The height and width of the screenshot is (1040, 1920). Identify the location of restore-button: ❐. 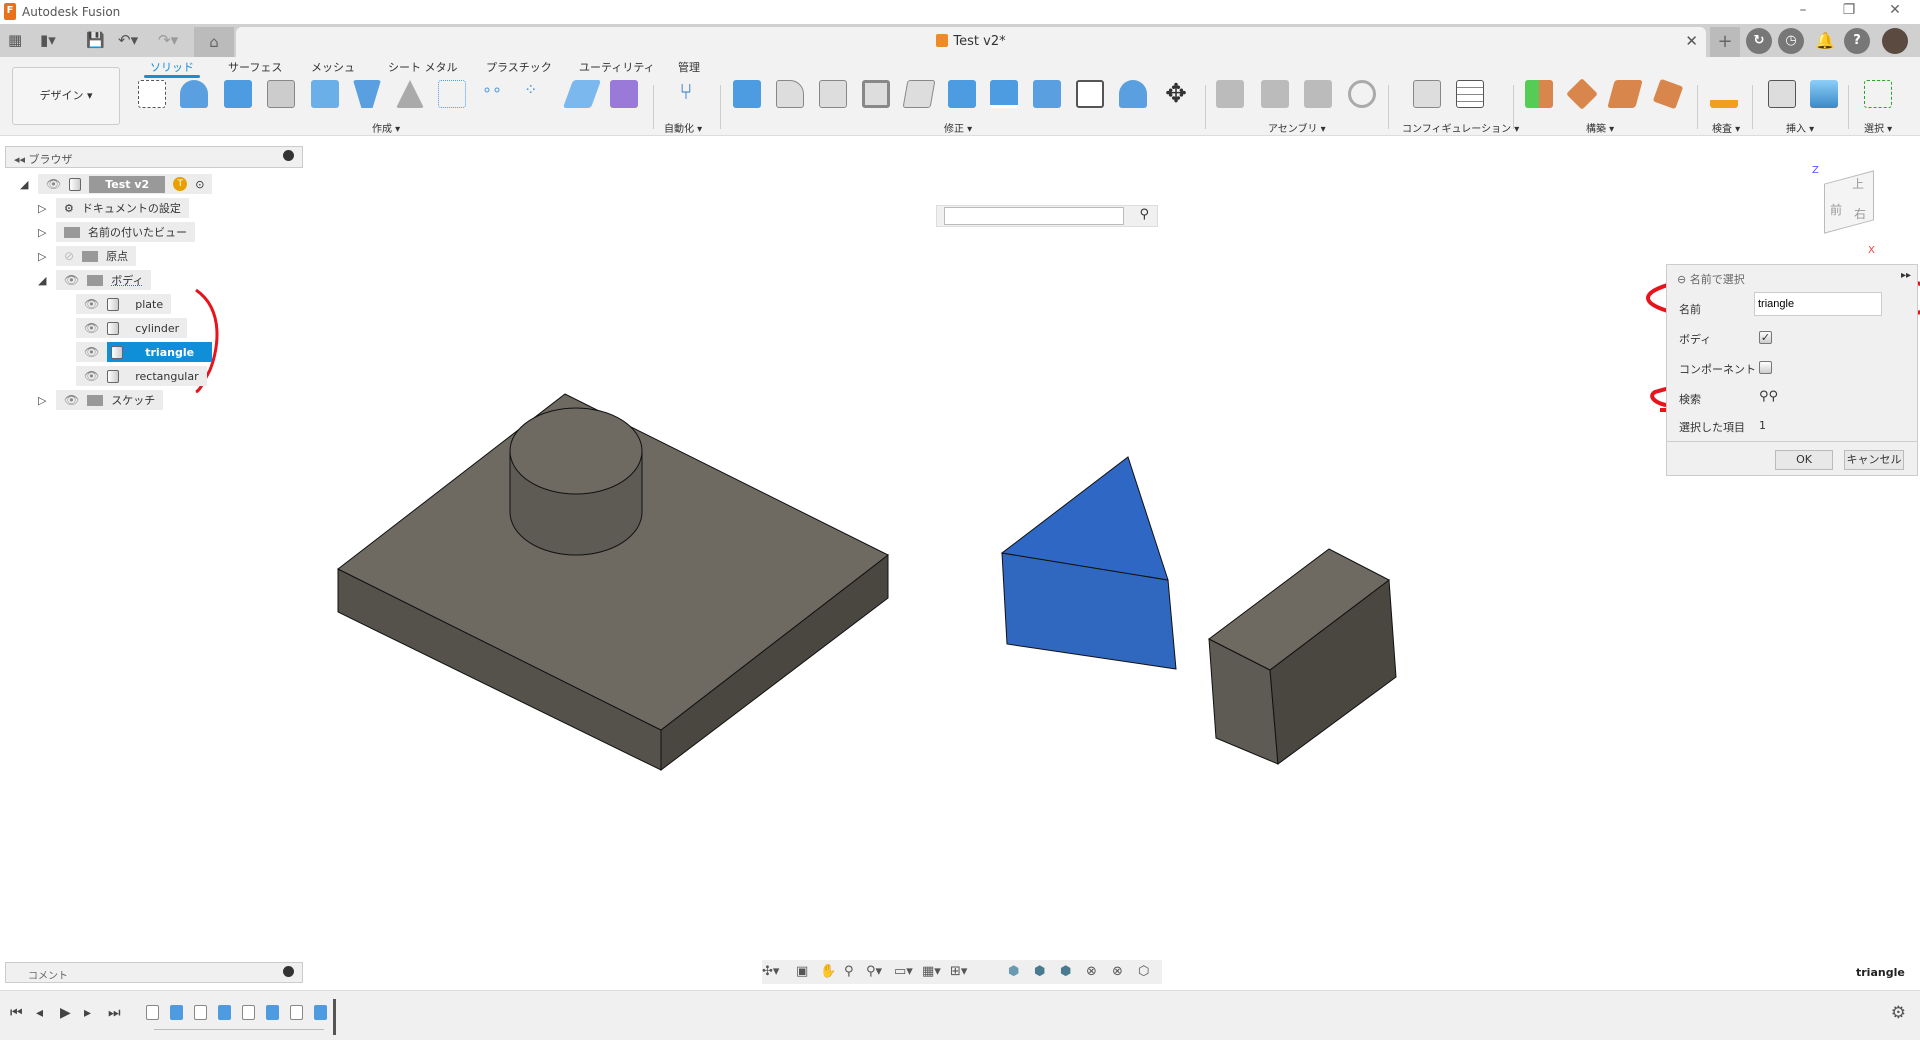
(1849, 10).